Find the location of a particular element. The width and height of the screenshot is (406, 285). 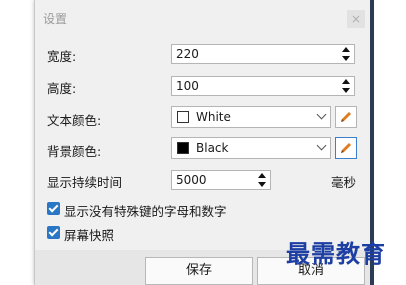

bg-color-select: Black is located at coordinates (251, 148).